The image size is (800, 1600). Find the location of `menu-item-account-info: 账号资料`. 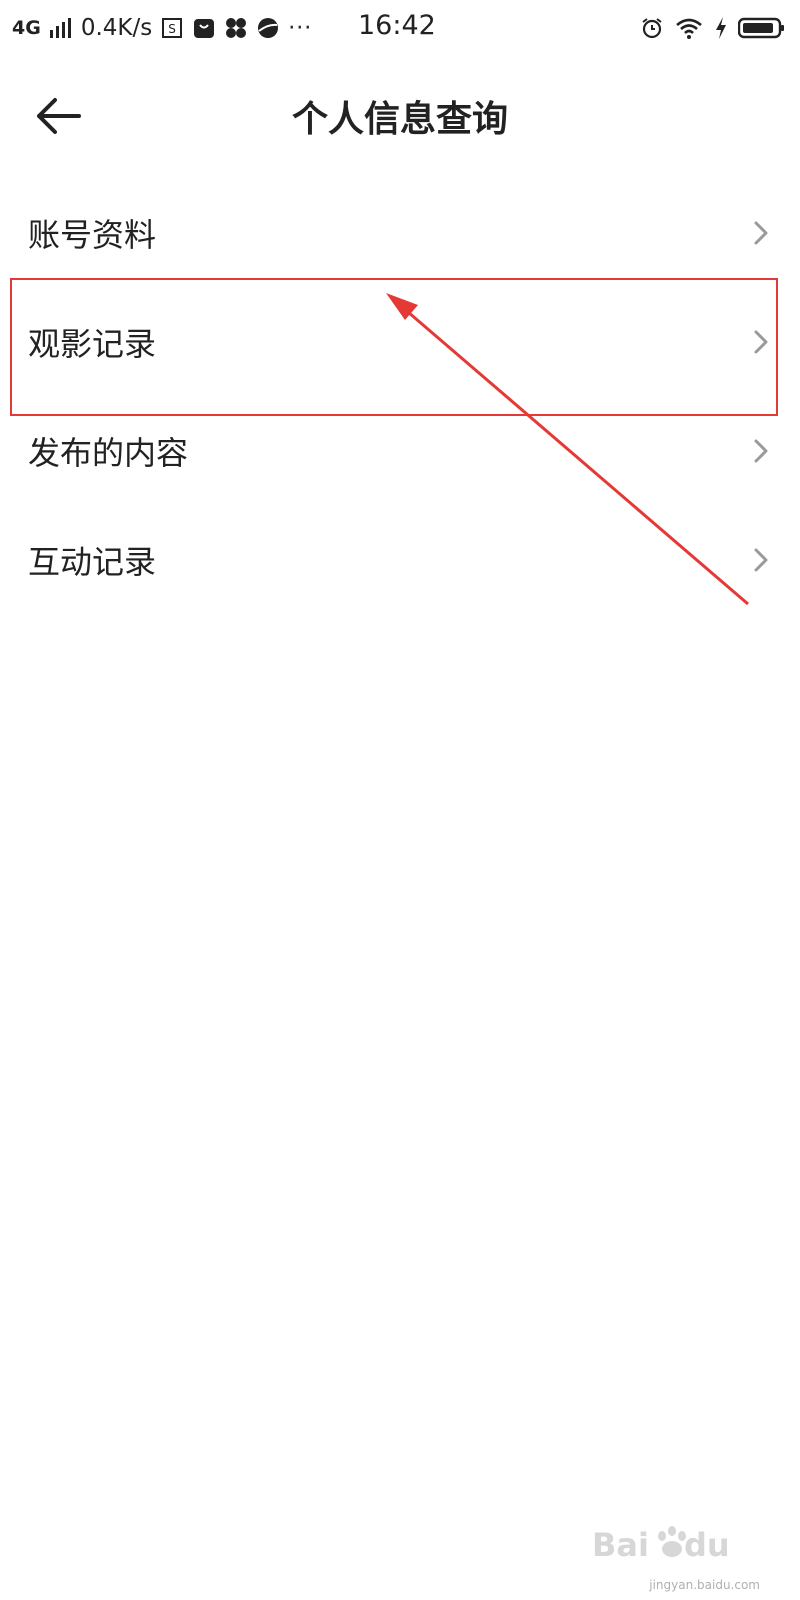

menu-item-account-info: 账号资料 is located at coordinates (400, 232).